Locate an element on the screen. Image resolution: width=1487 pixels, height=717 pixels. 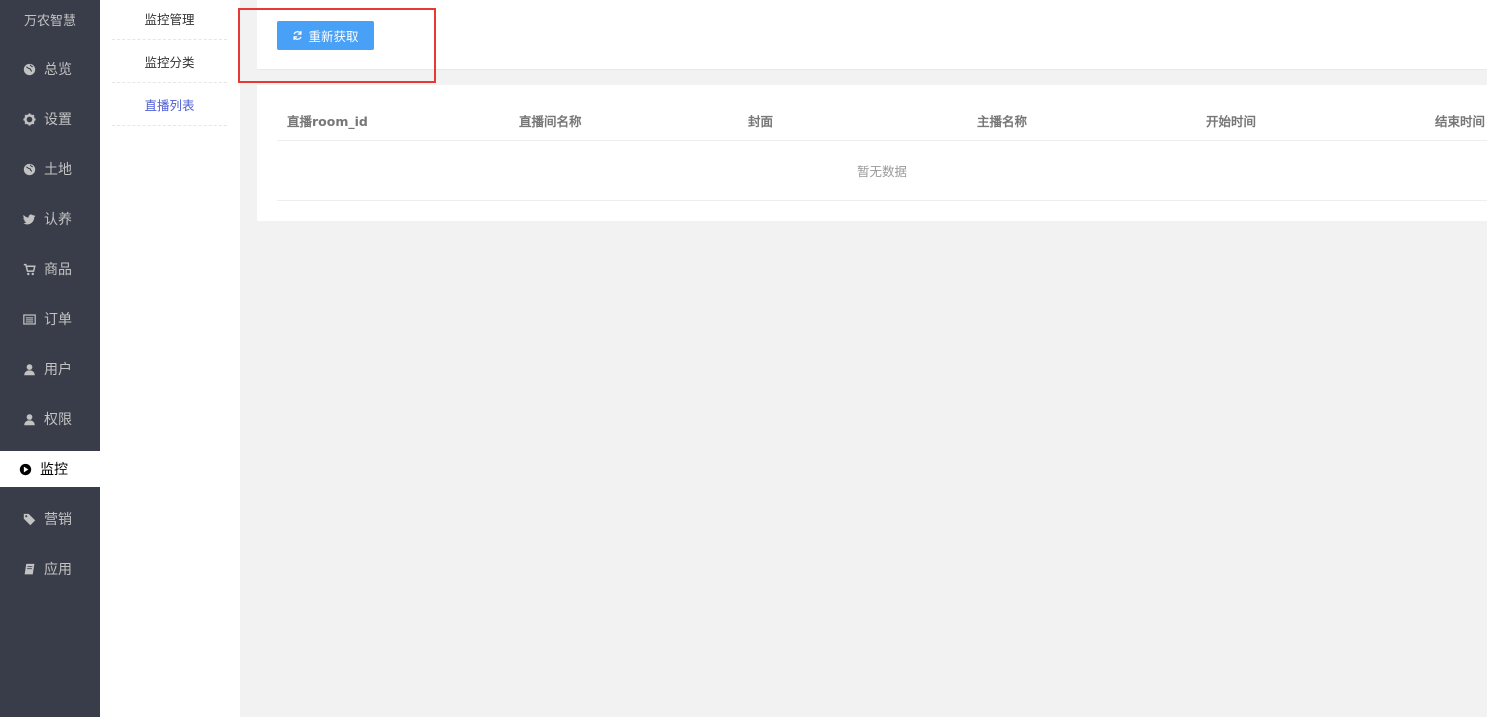
sidebar-item-users: 用户 is located at coordinates (50, 369).